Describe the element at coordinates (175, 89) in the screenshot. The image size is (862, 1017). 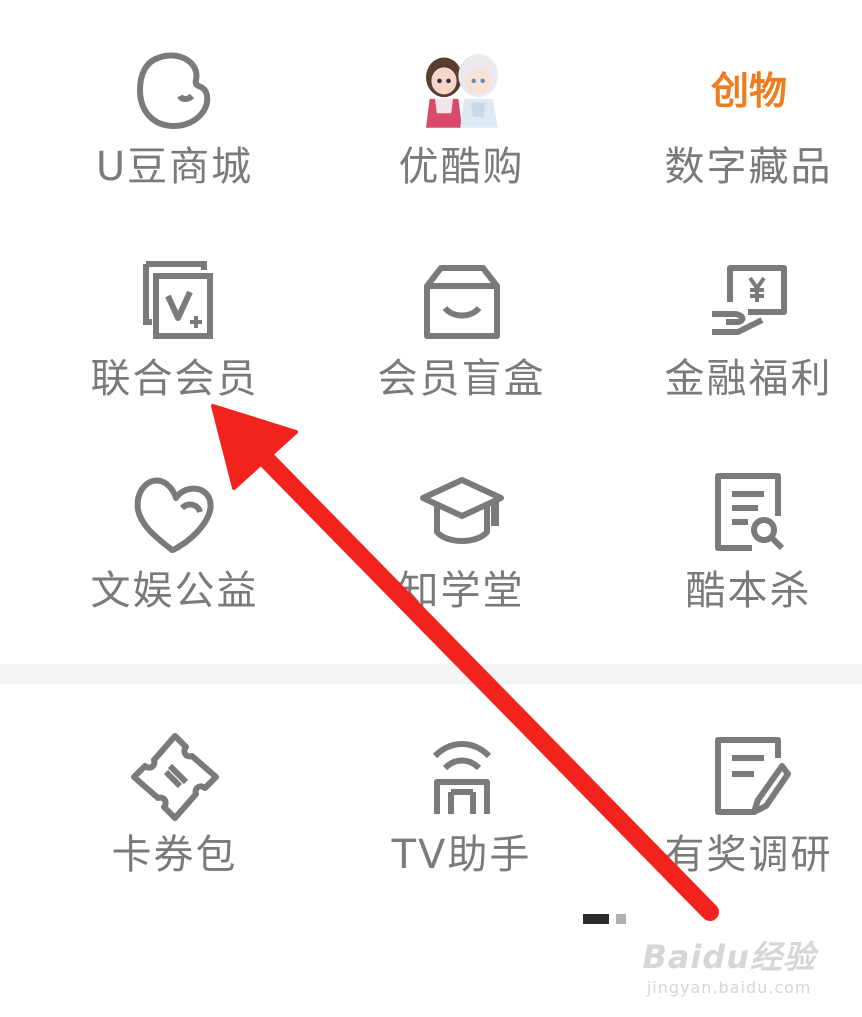
I see `u-bean-icon` at that location.